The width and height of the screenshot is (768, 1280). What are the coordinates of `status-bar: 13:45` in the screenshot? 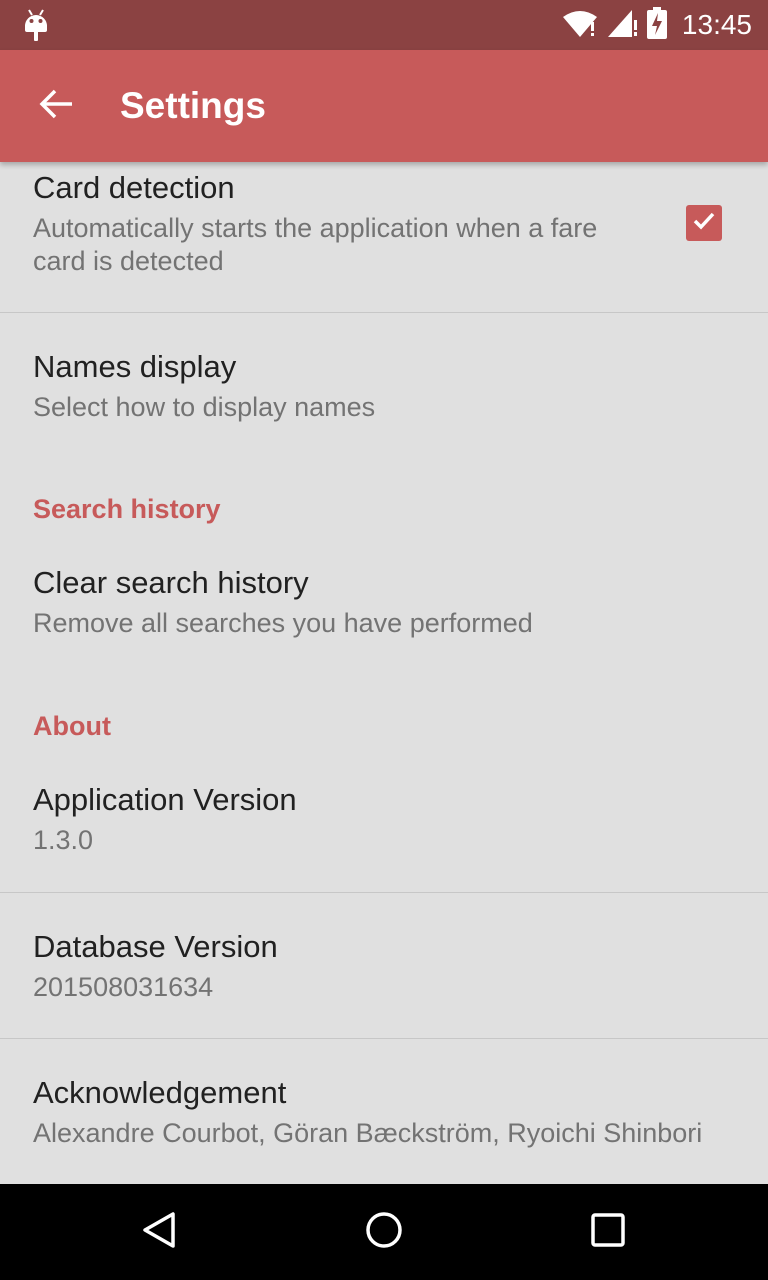 It's located at (384, 25).